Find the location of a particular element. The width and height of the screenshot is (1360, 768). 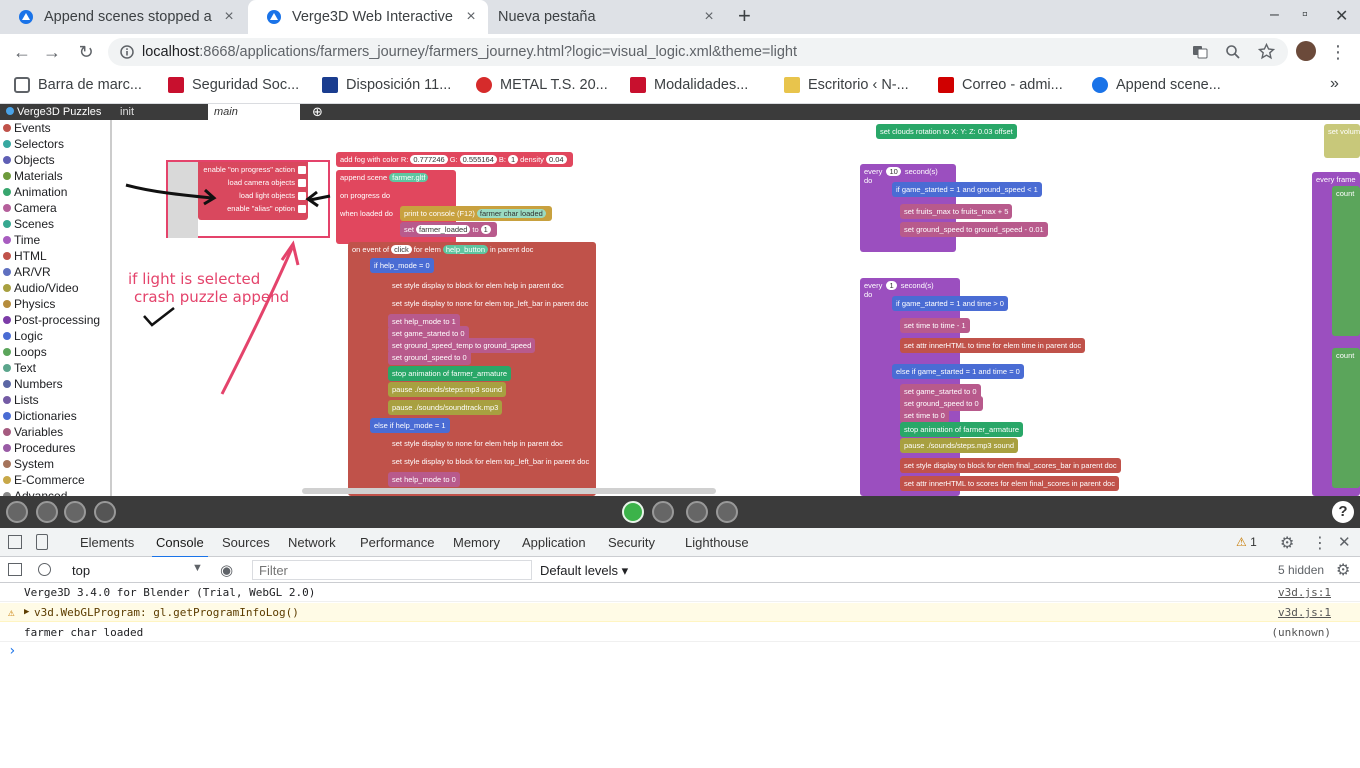

bookmarks-more-button: » is located at coordinates (1334, 84).